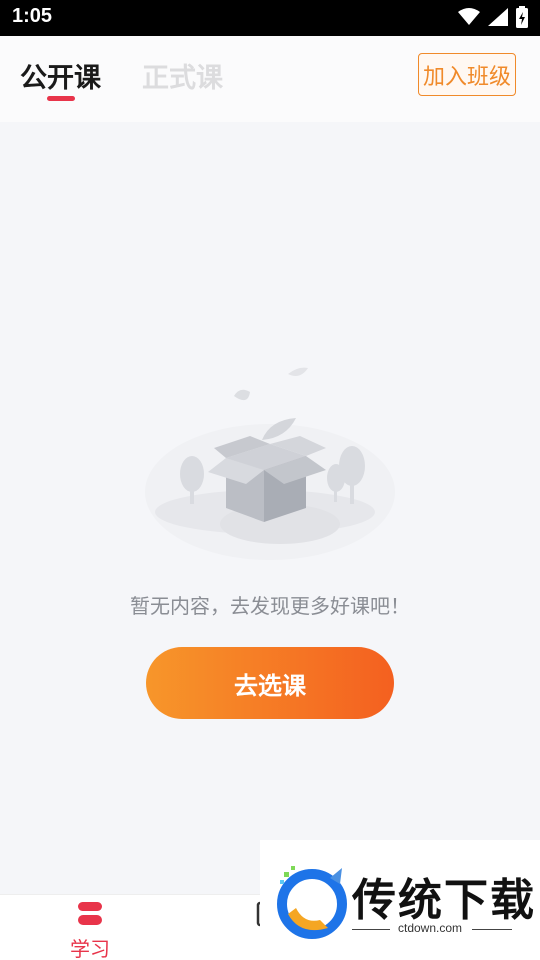  I want to click on tab-formal-course: 正式课, so click(182, 75).